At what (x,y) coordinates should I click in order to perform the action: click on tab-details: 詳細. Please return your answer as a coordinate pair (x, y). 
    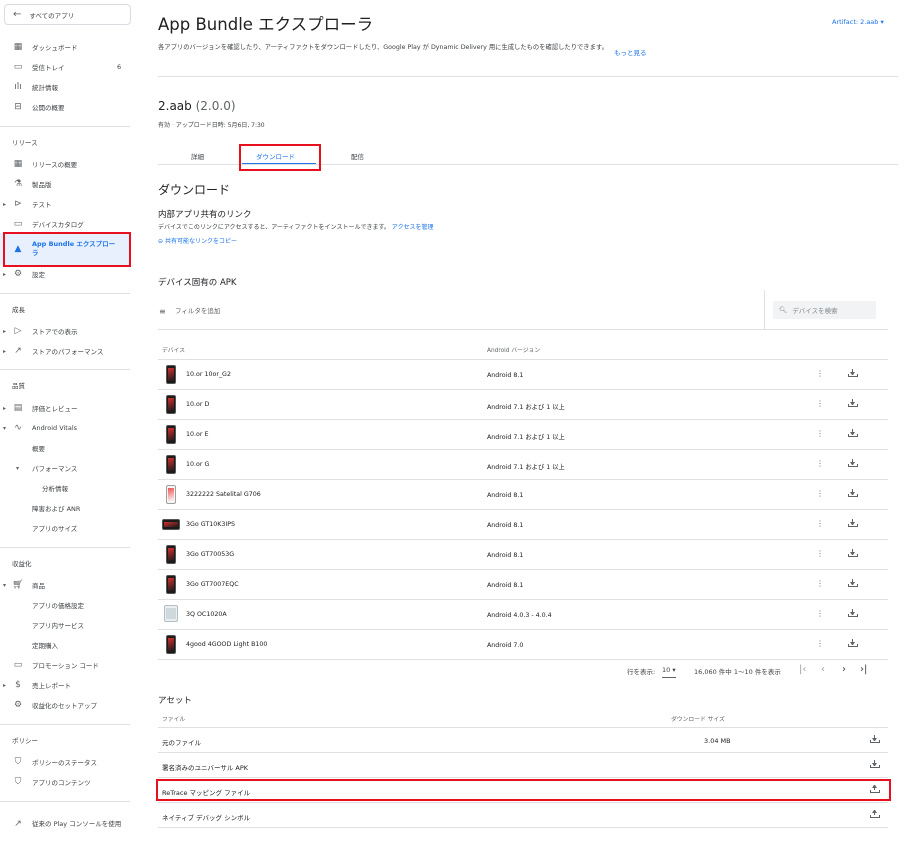
    Looking at the image, I should click on (197, 156).